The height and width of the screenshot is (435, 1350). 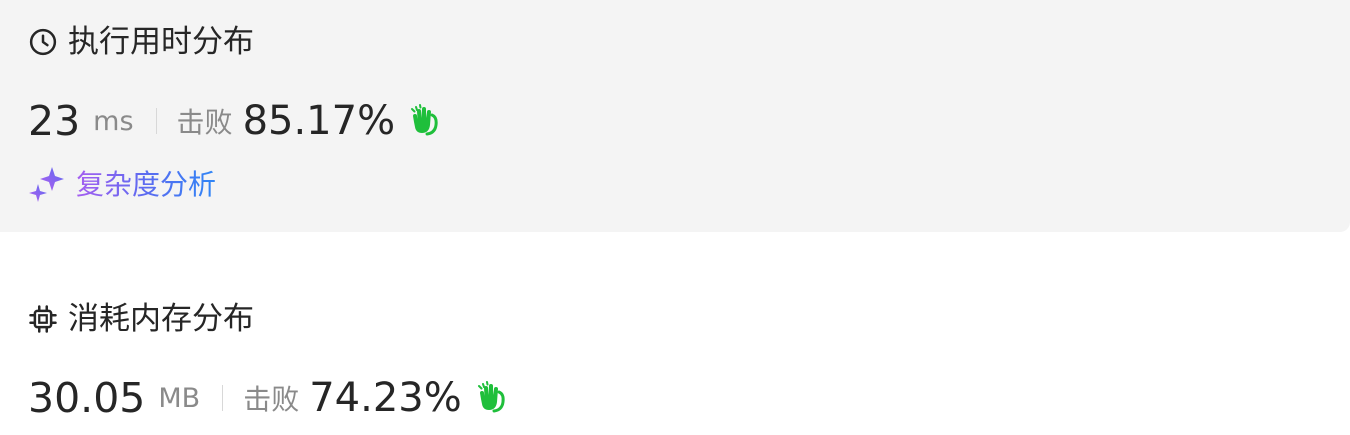 What do you see at coordinates (204, 122) in the screenshot?
I see `runtime-beats-label: 击败` at bounding box center [204, 122].